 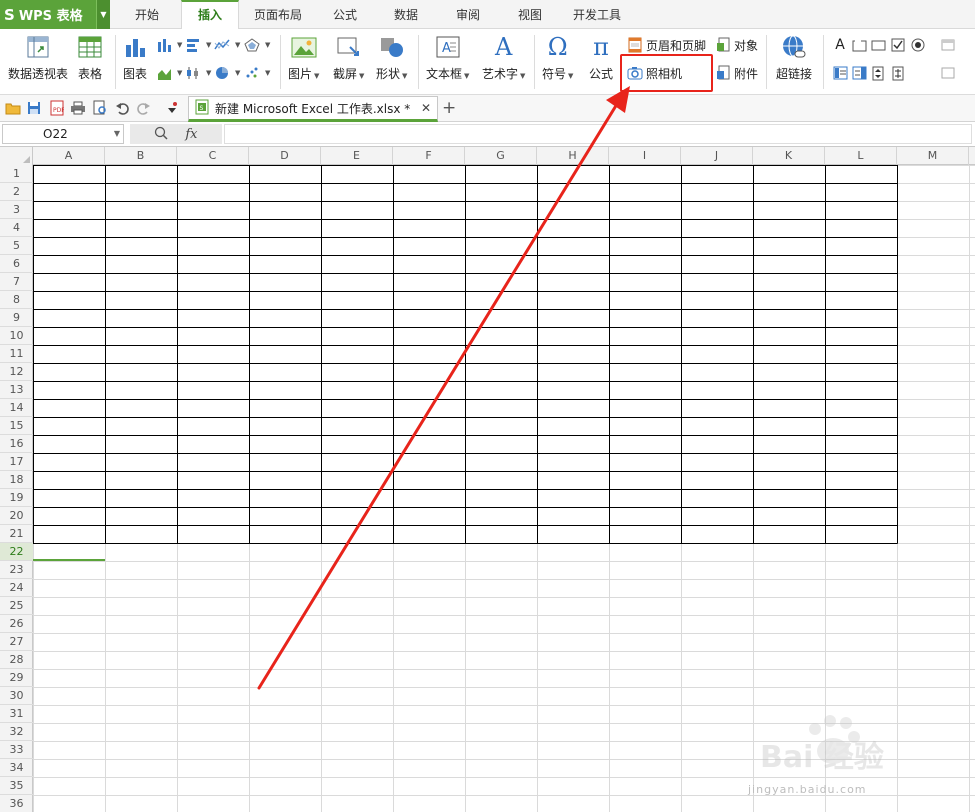 What do you see at coordinates (899, 45) in the screenshot?
I see `checkbox-control-button` at bounding box center [899, 45].